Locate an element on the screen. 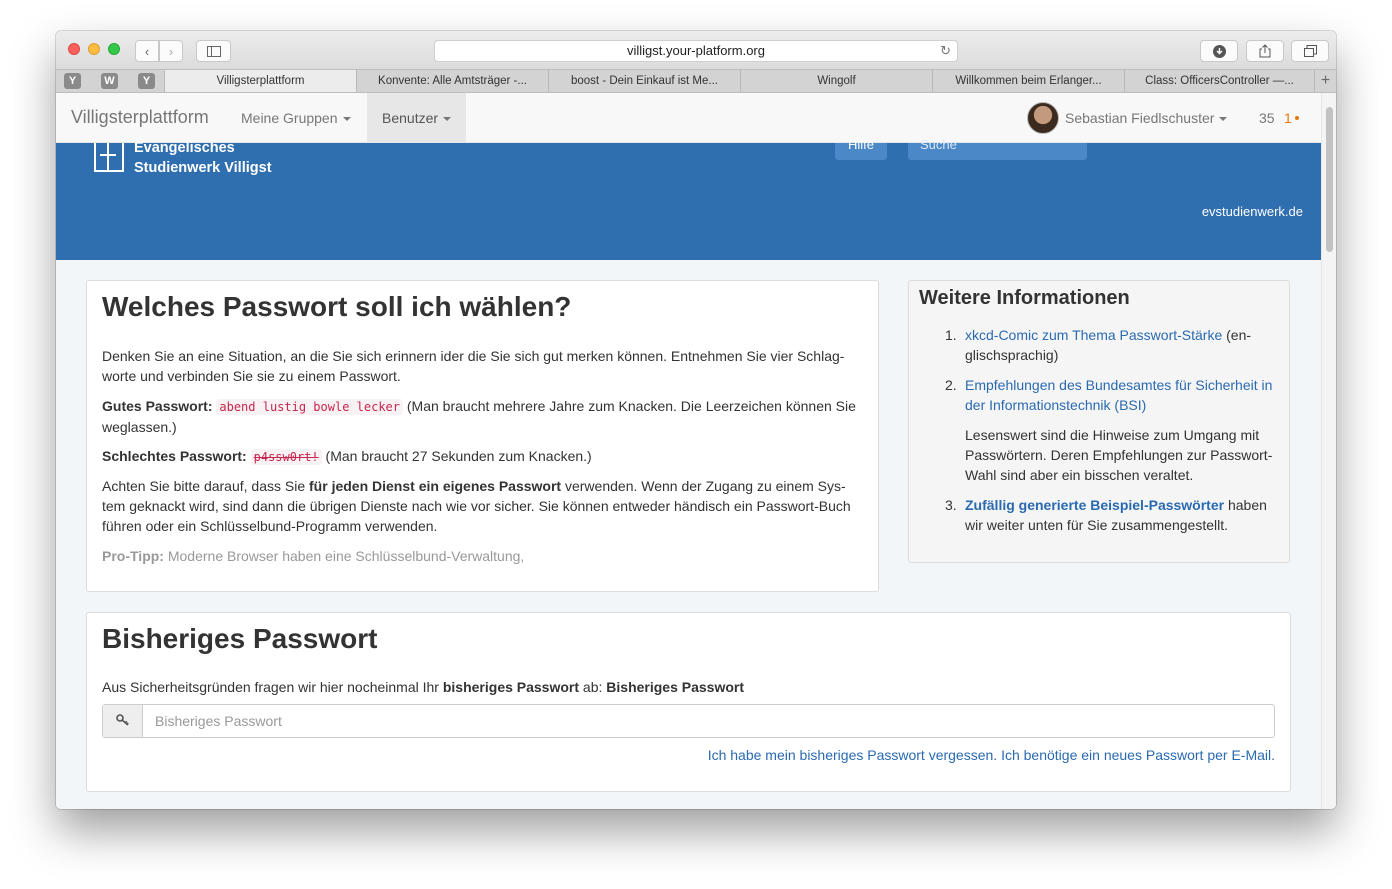 This screenshot has height=889, width=1392. page-scrollbar is located at coordinates (1328, 451).